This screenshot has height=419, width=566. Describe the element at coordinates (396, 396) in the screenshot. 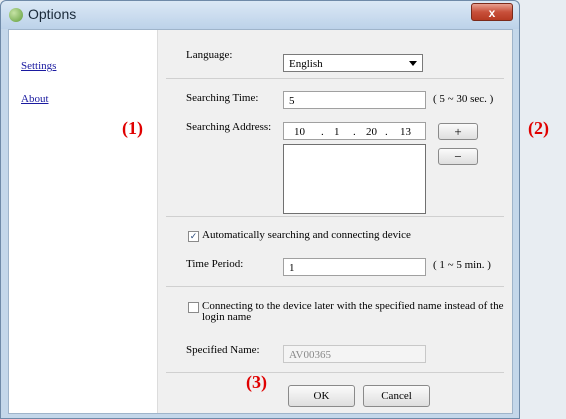

I see `cancel-button: Cancel` at that location.